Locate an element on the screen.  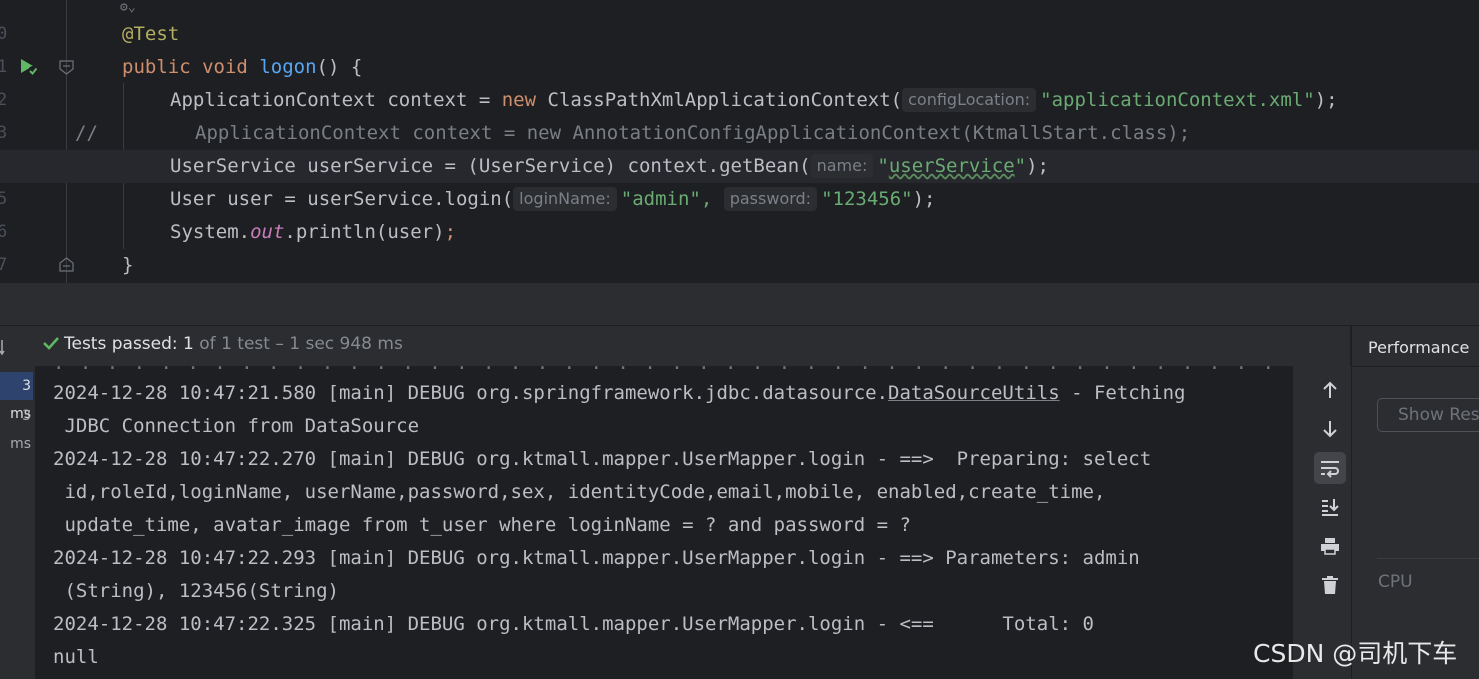
trash-icon is located at coordinates (1330, 585).